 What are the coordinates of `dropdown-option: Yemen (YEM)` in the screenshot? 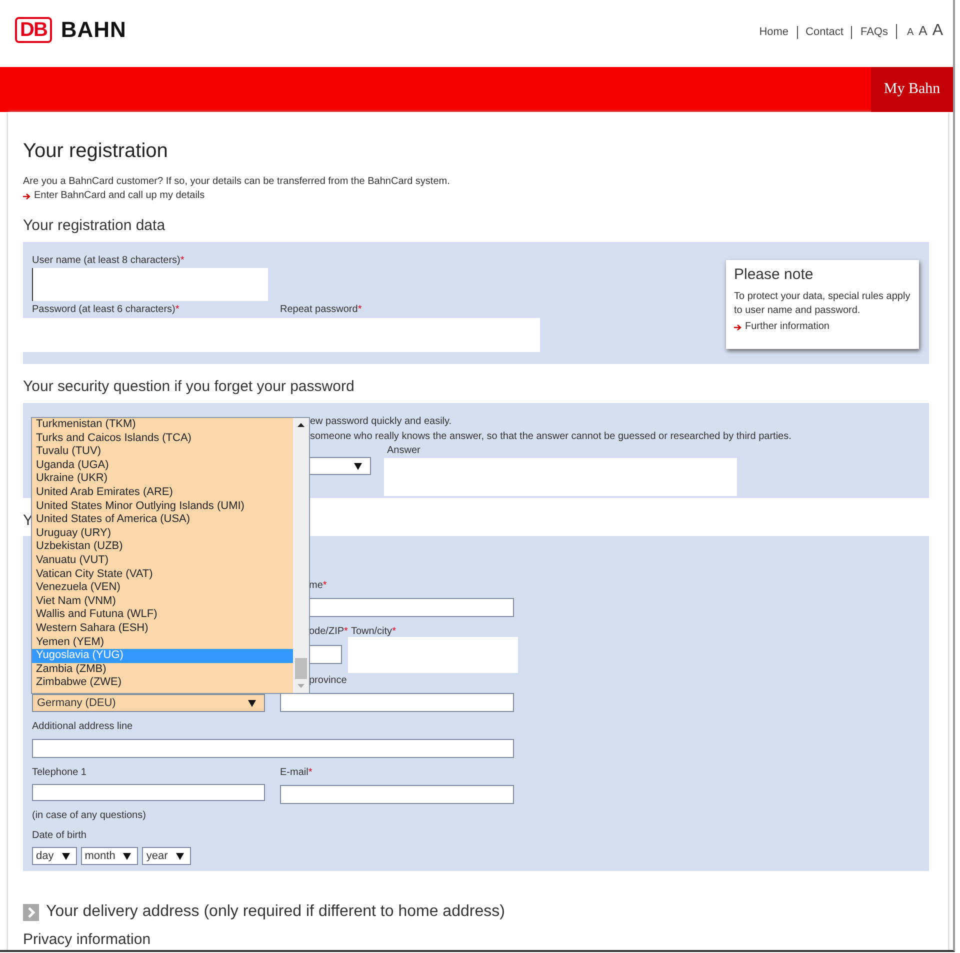 It's located at (162, 643).